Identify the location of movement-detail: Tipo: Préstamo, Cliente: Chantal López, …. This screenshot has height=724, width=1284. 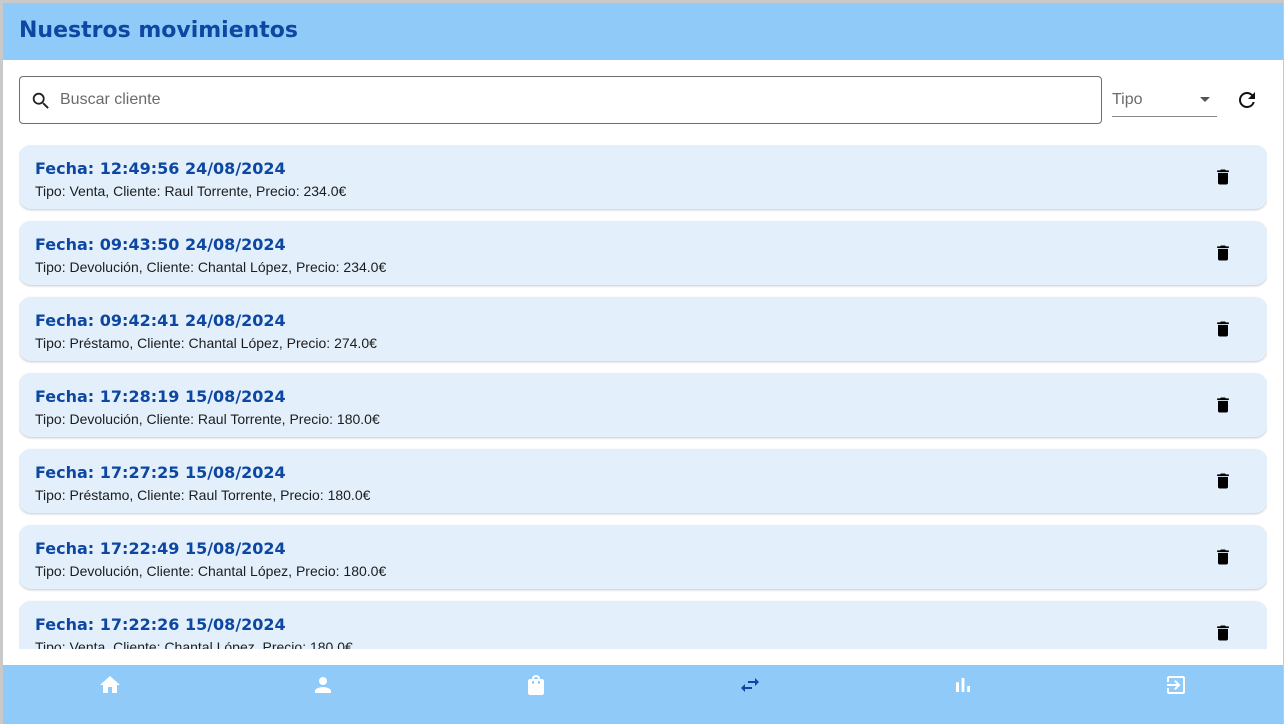
(206, 343).